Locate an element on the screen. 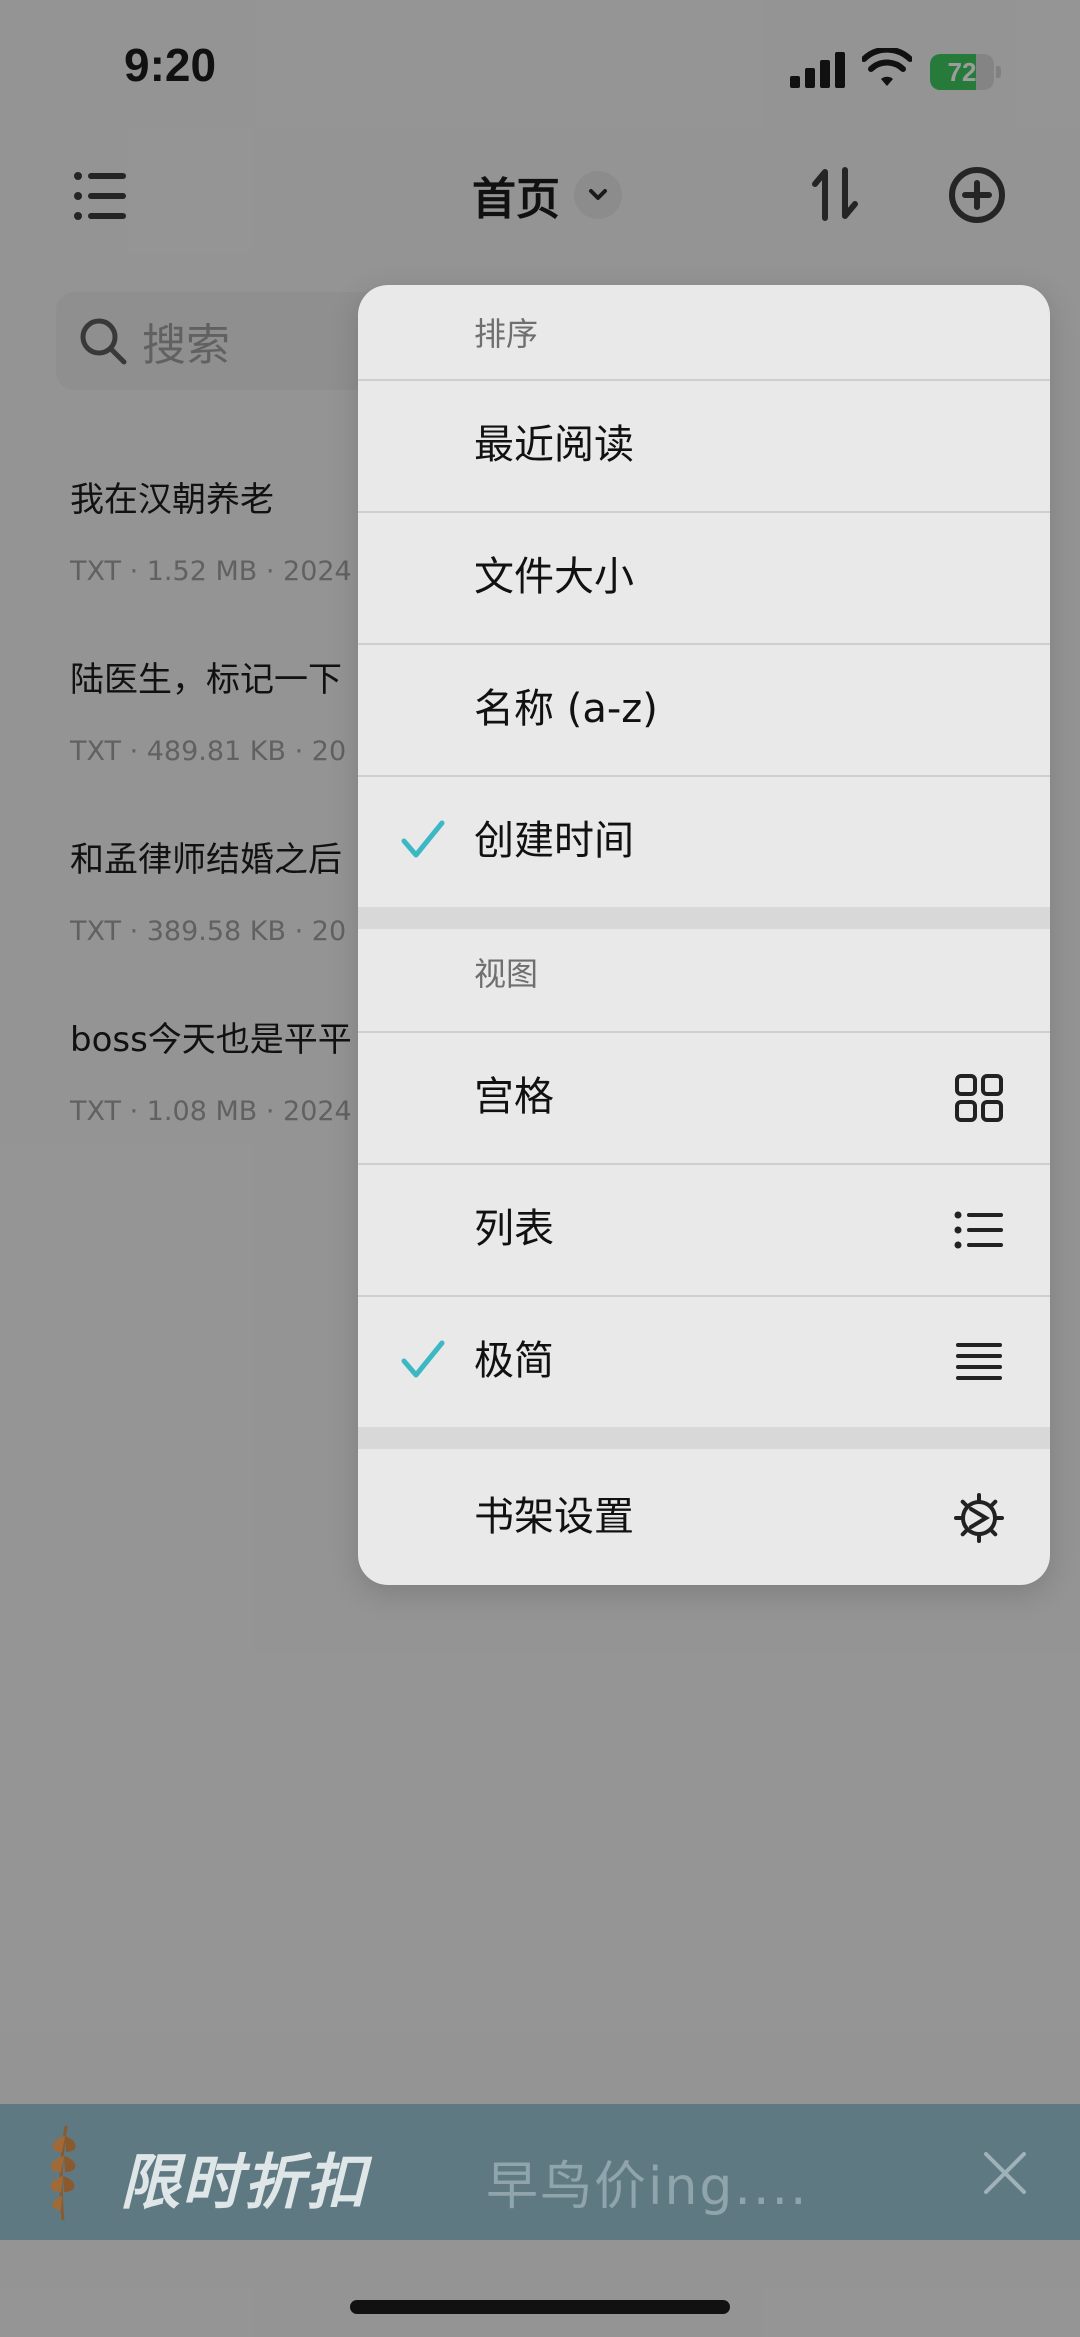  menu-item-label: 最近阅读 is located at coordinates (554, 445).